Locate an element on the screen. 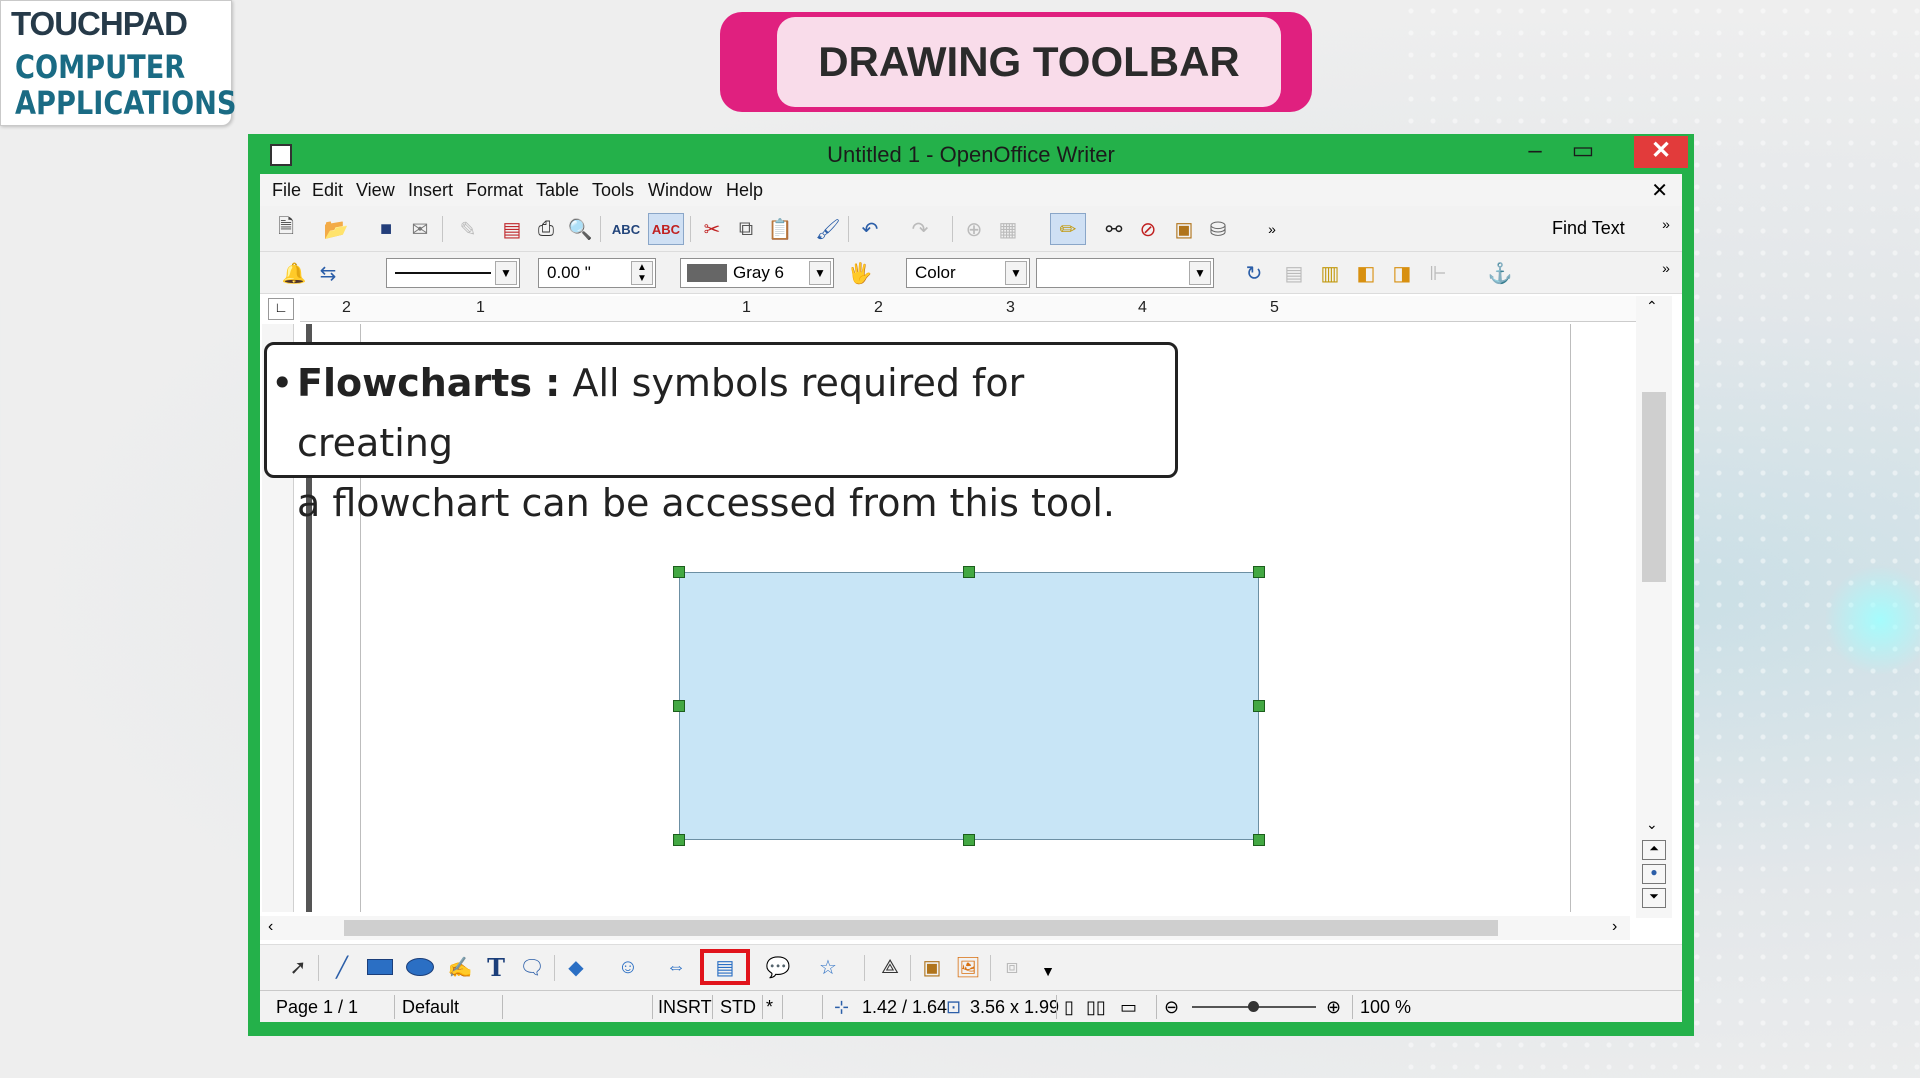 This screenshot has height=1078, width=1920. copy-icon: ⧉ is located at coordinates (746, 229).